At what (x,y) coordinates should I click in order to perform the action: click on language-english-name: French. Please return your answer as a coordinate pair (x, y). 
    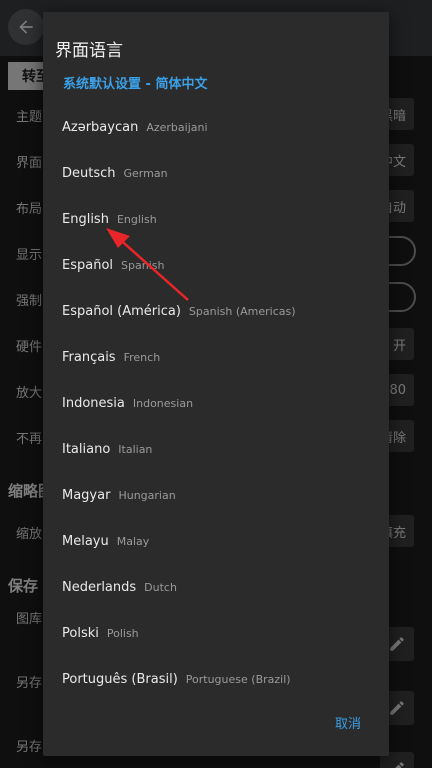
    Looking at the image, I should click on (142, 357).